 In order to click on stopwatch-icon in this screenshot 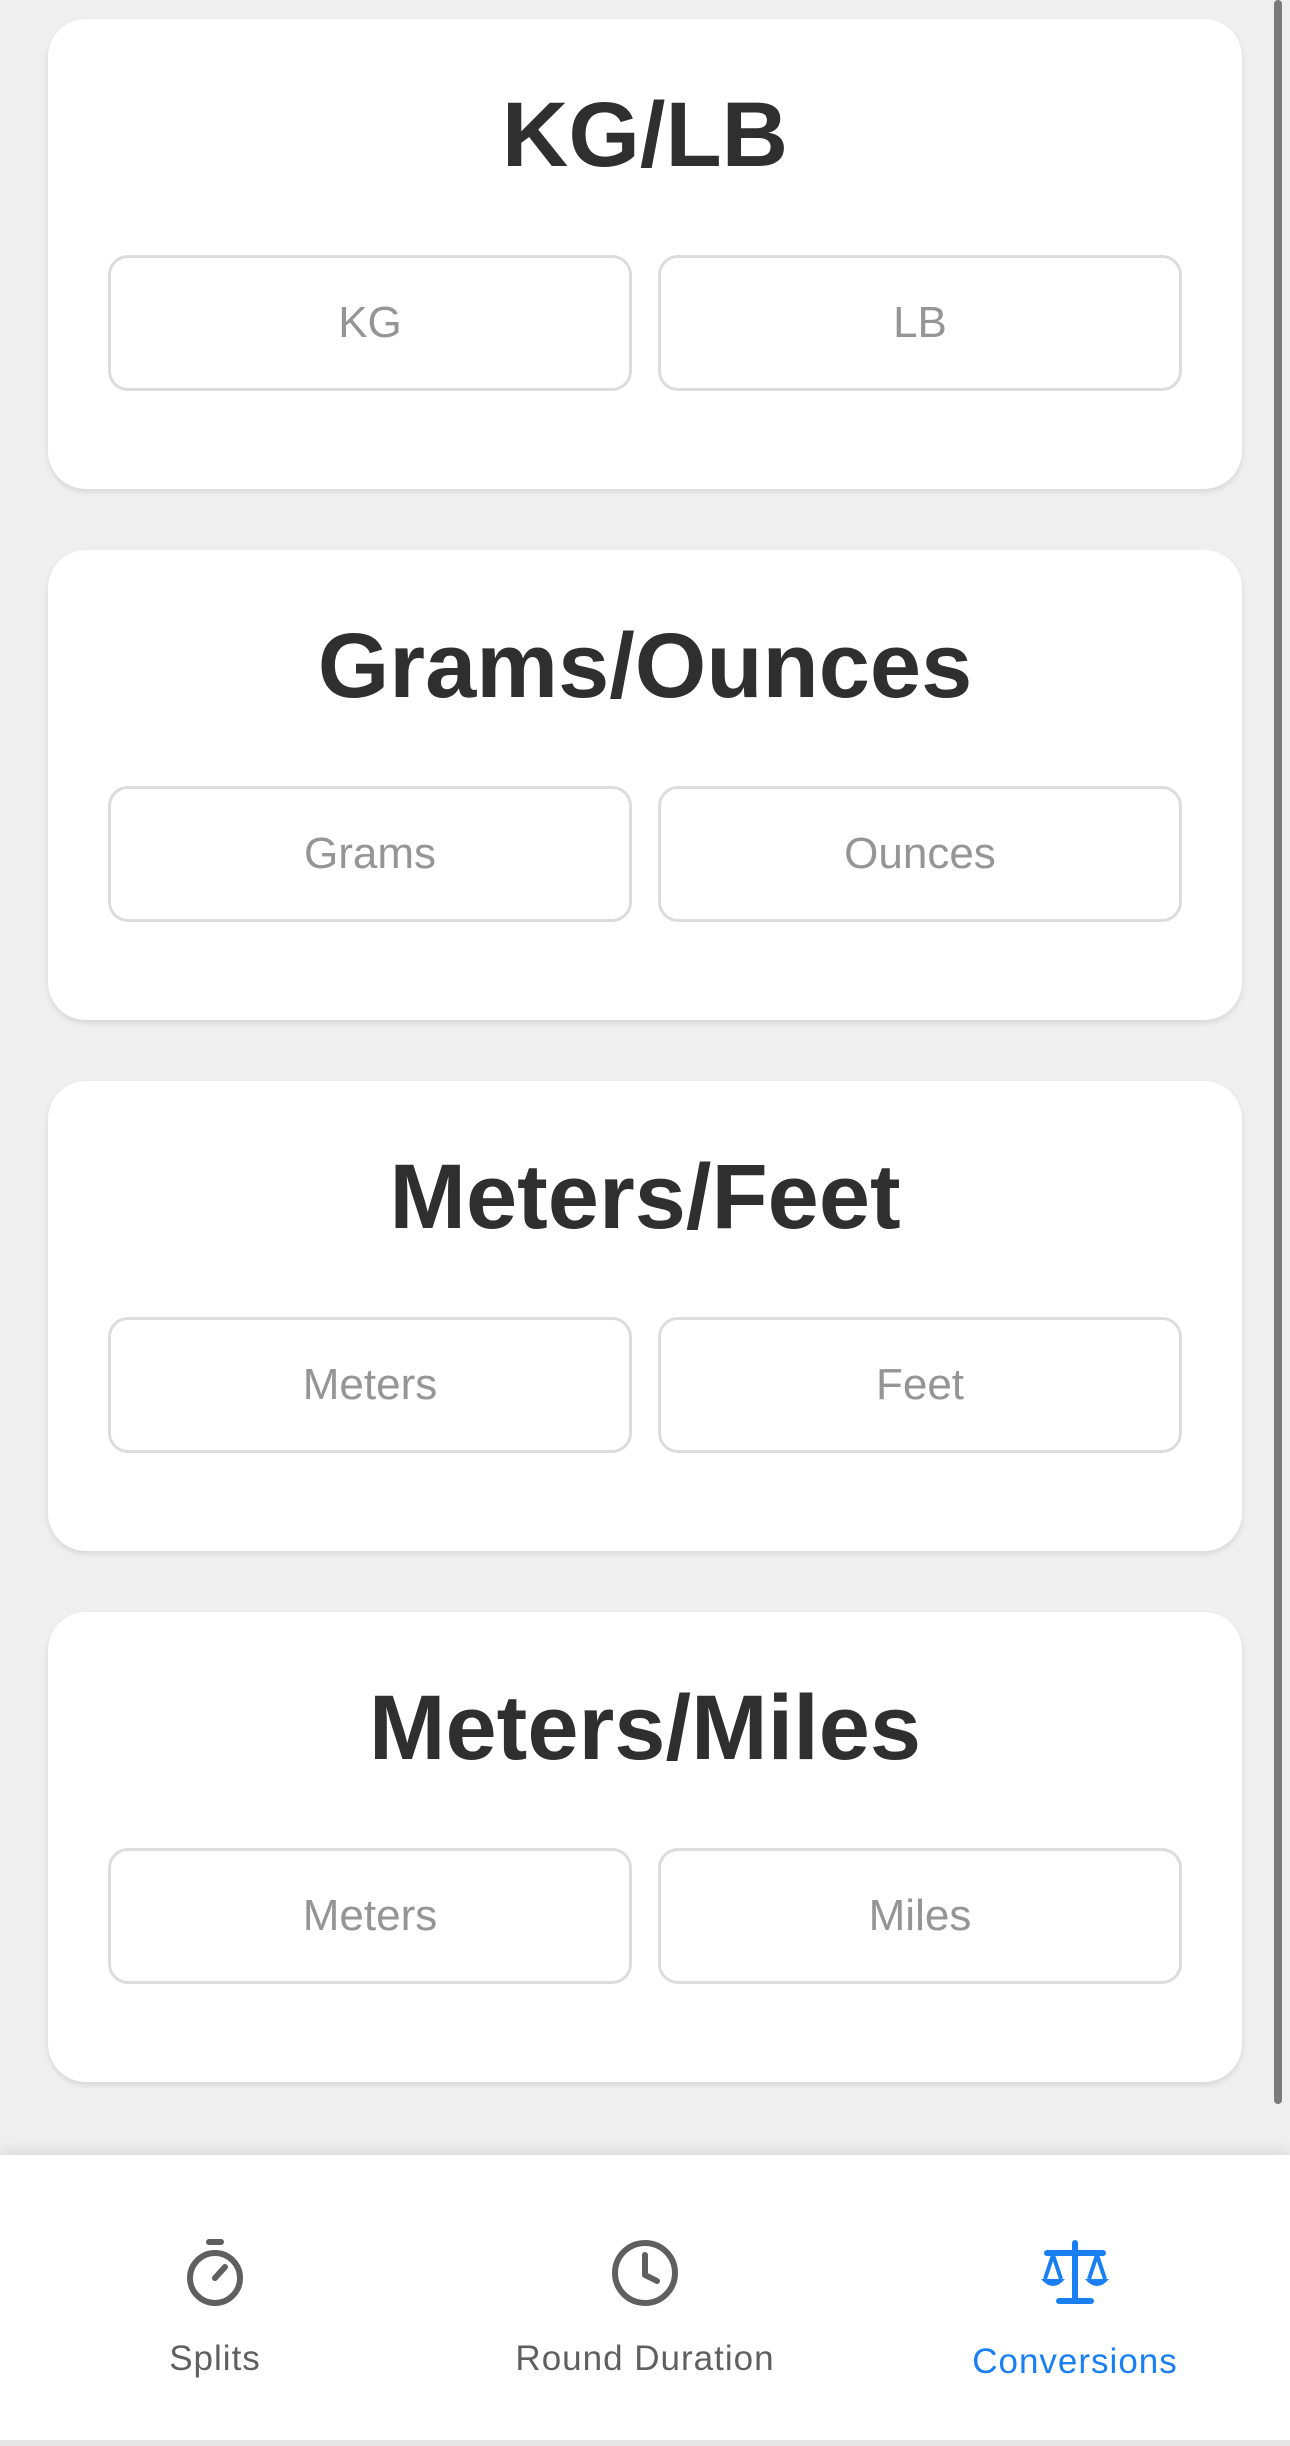, I will do `click(215, 2272)`.